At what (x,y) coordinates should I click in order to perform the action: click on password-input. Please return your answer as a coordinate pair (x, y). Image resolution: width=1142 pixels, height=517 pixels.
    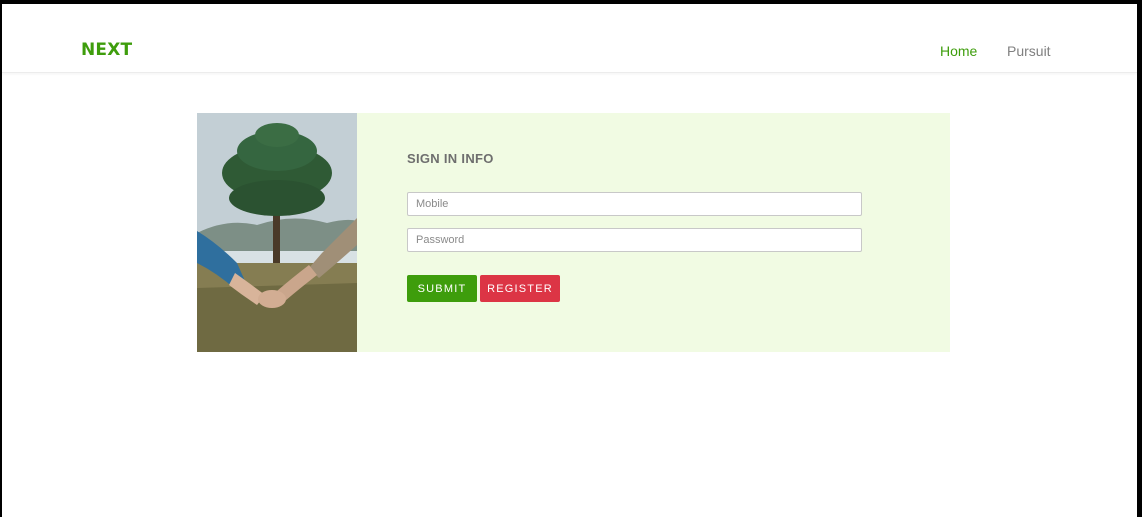
    Looking at the image, I should click on (634, 240).